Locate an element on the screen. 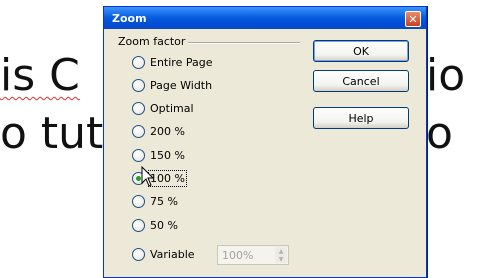 This screenshot has height=278, width=480. radio-page-width: Page Width is located at coordinates (172, 85).